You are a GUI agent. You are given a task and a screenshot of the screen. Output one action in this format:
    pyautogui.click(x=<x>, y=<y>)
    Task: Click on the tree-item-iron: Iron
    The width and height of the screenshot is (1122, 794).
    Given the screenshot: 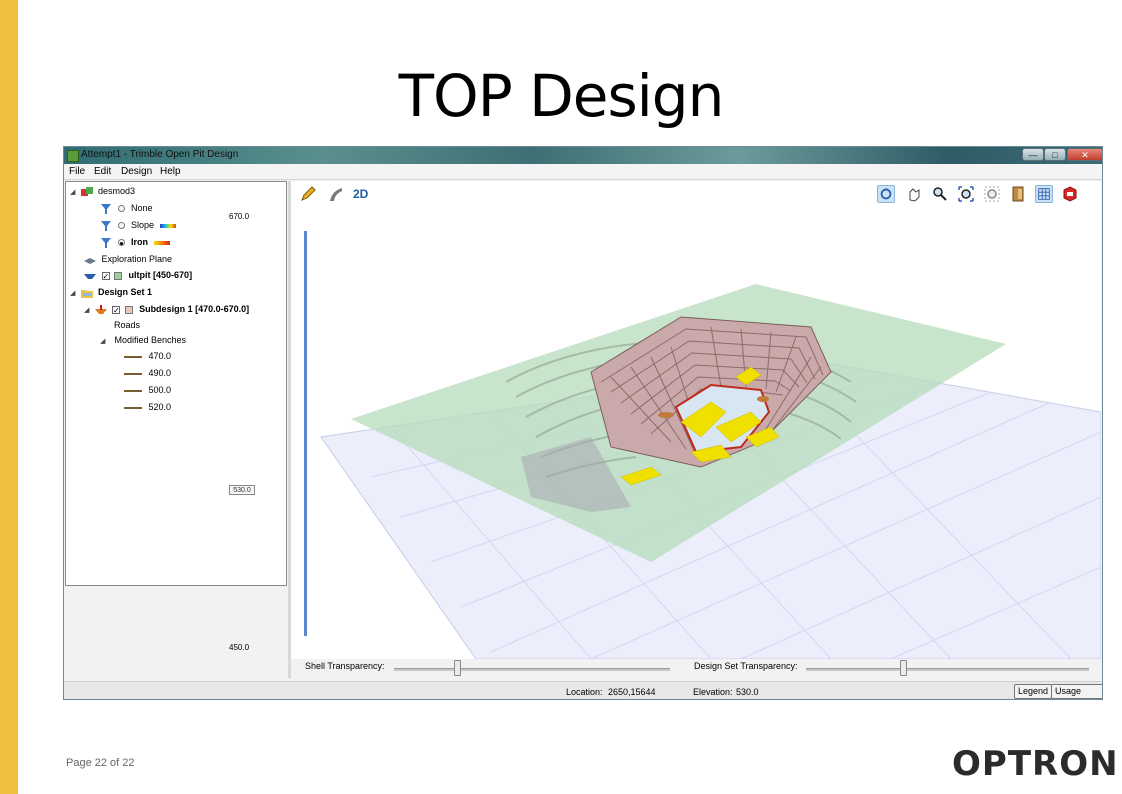 What is the action you would take?
    pyautogui.click(x=135, y=242)
    